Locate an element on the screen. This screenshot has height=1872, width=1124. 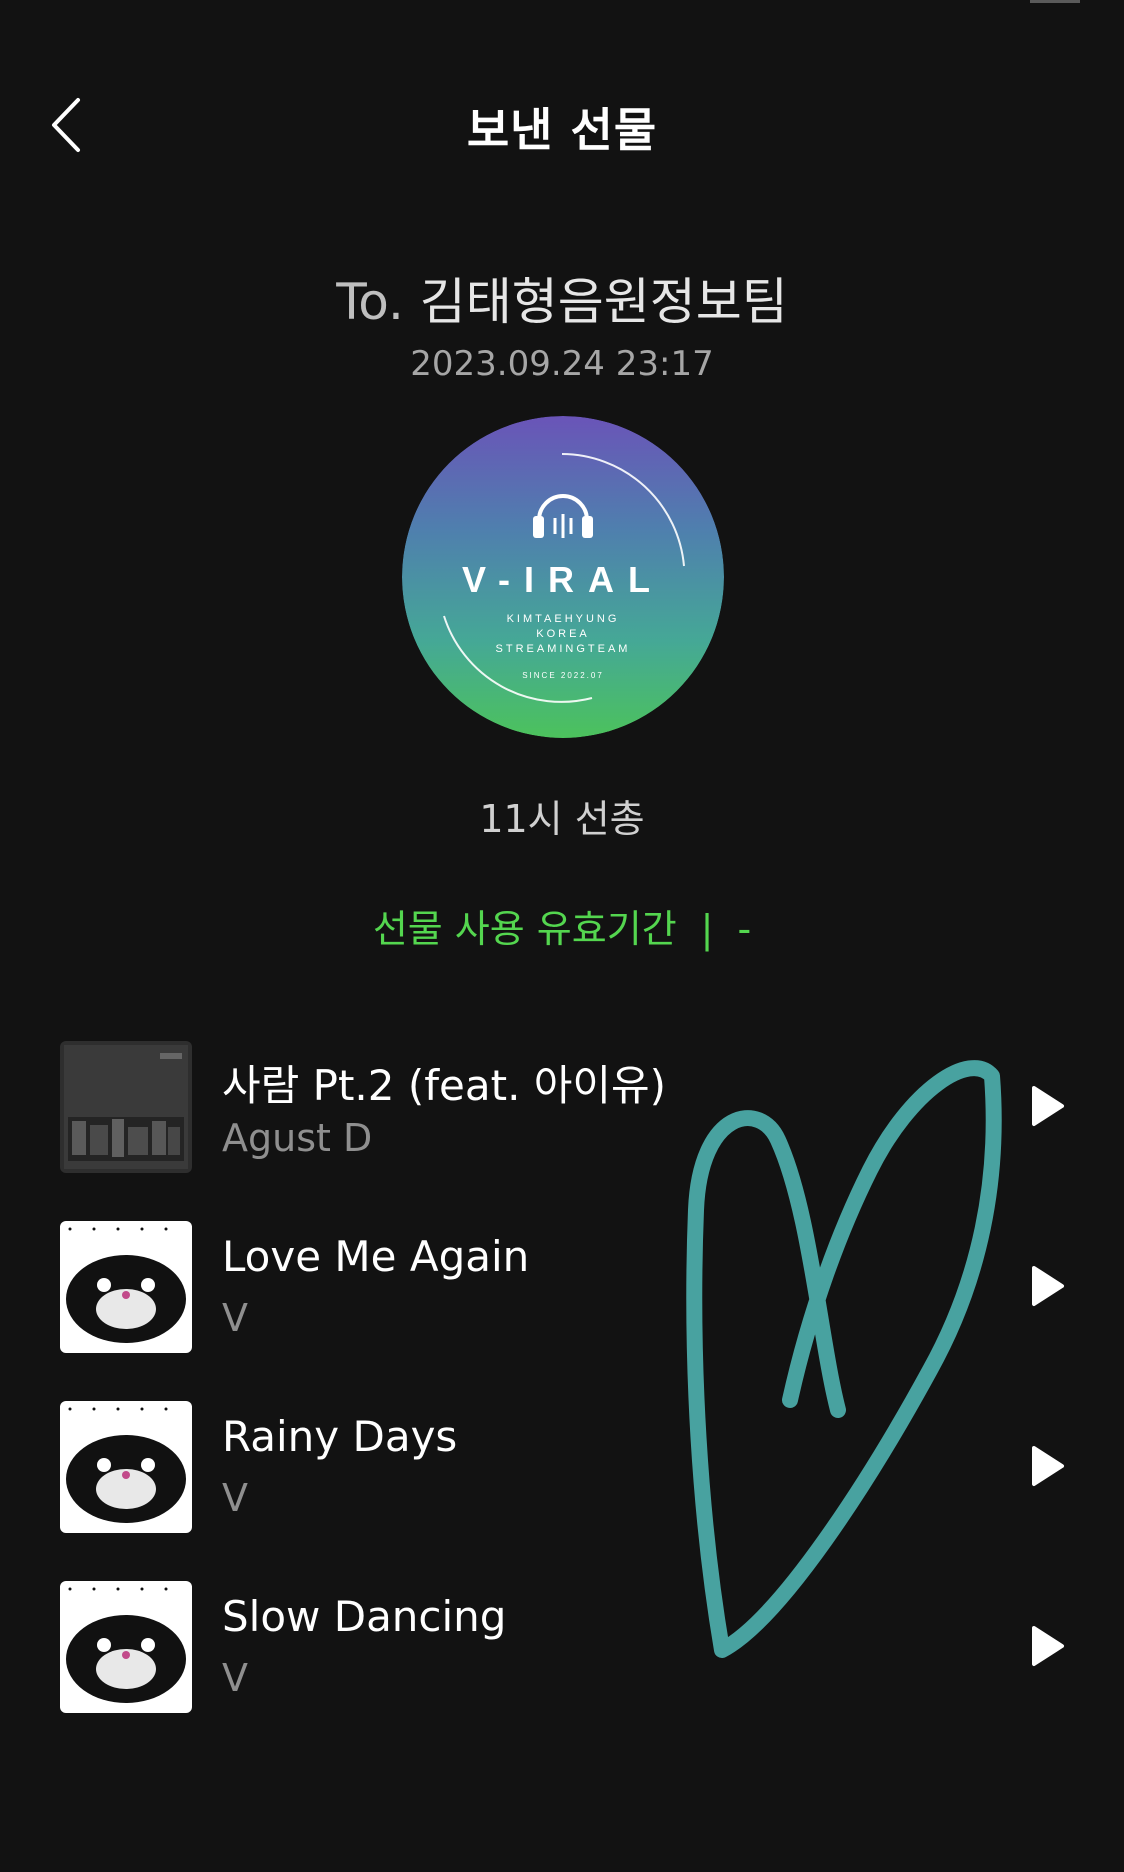
validity-label: 선물 사용 유효기간 is located at coordinates (524, 929).